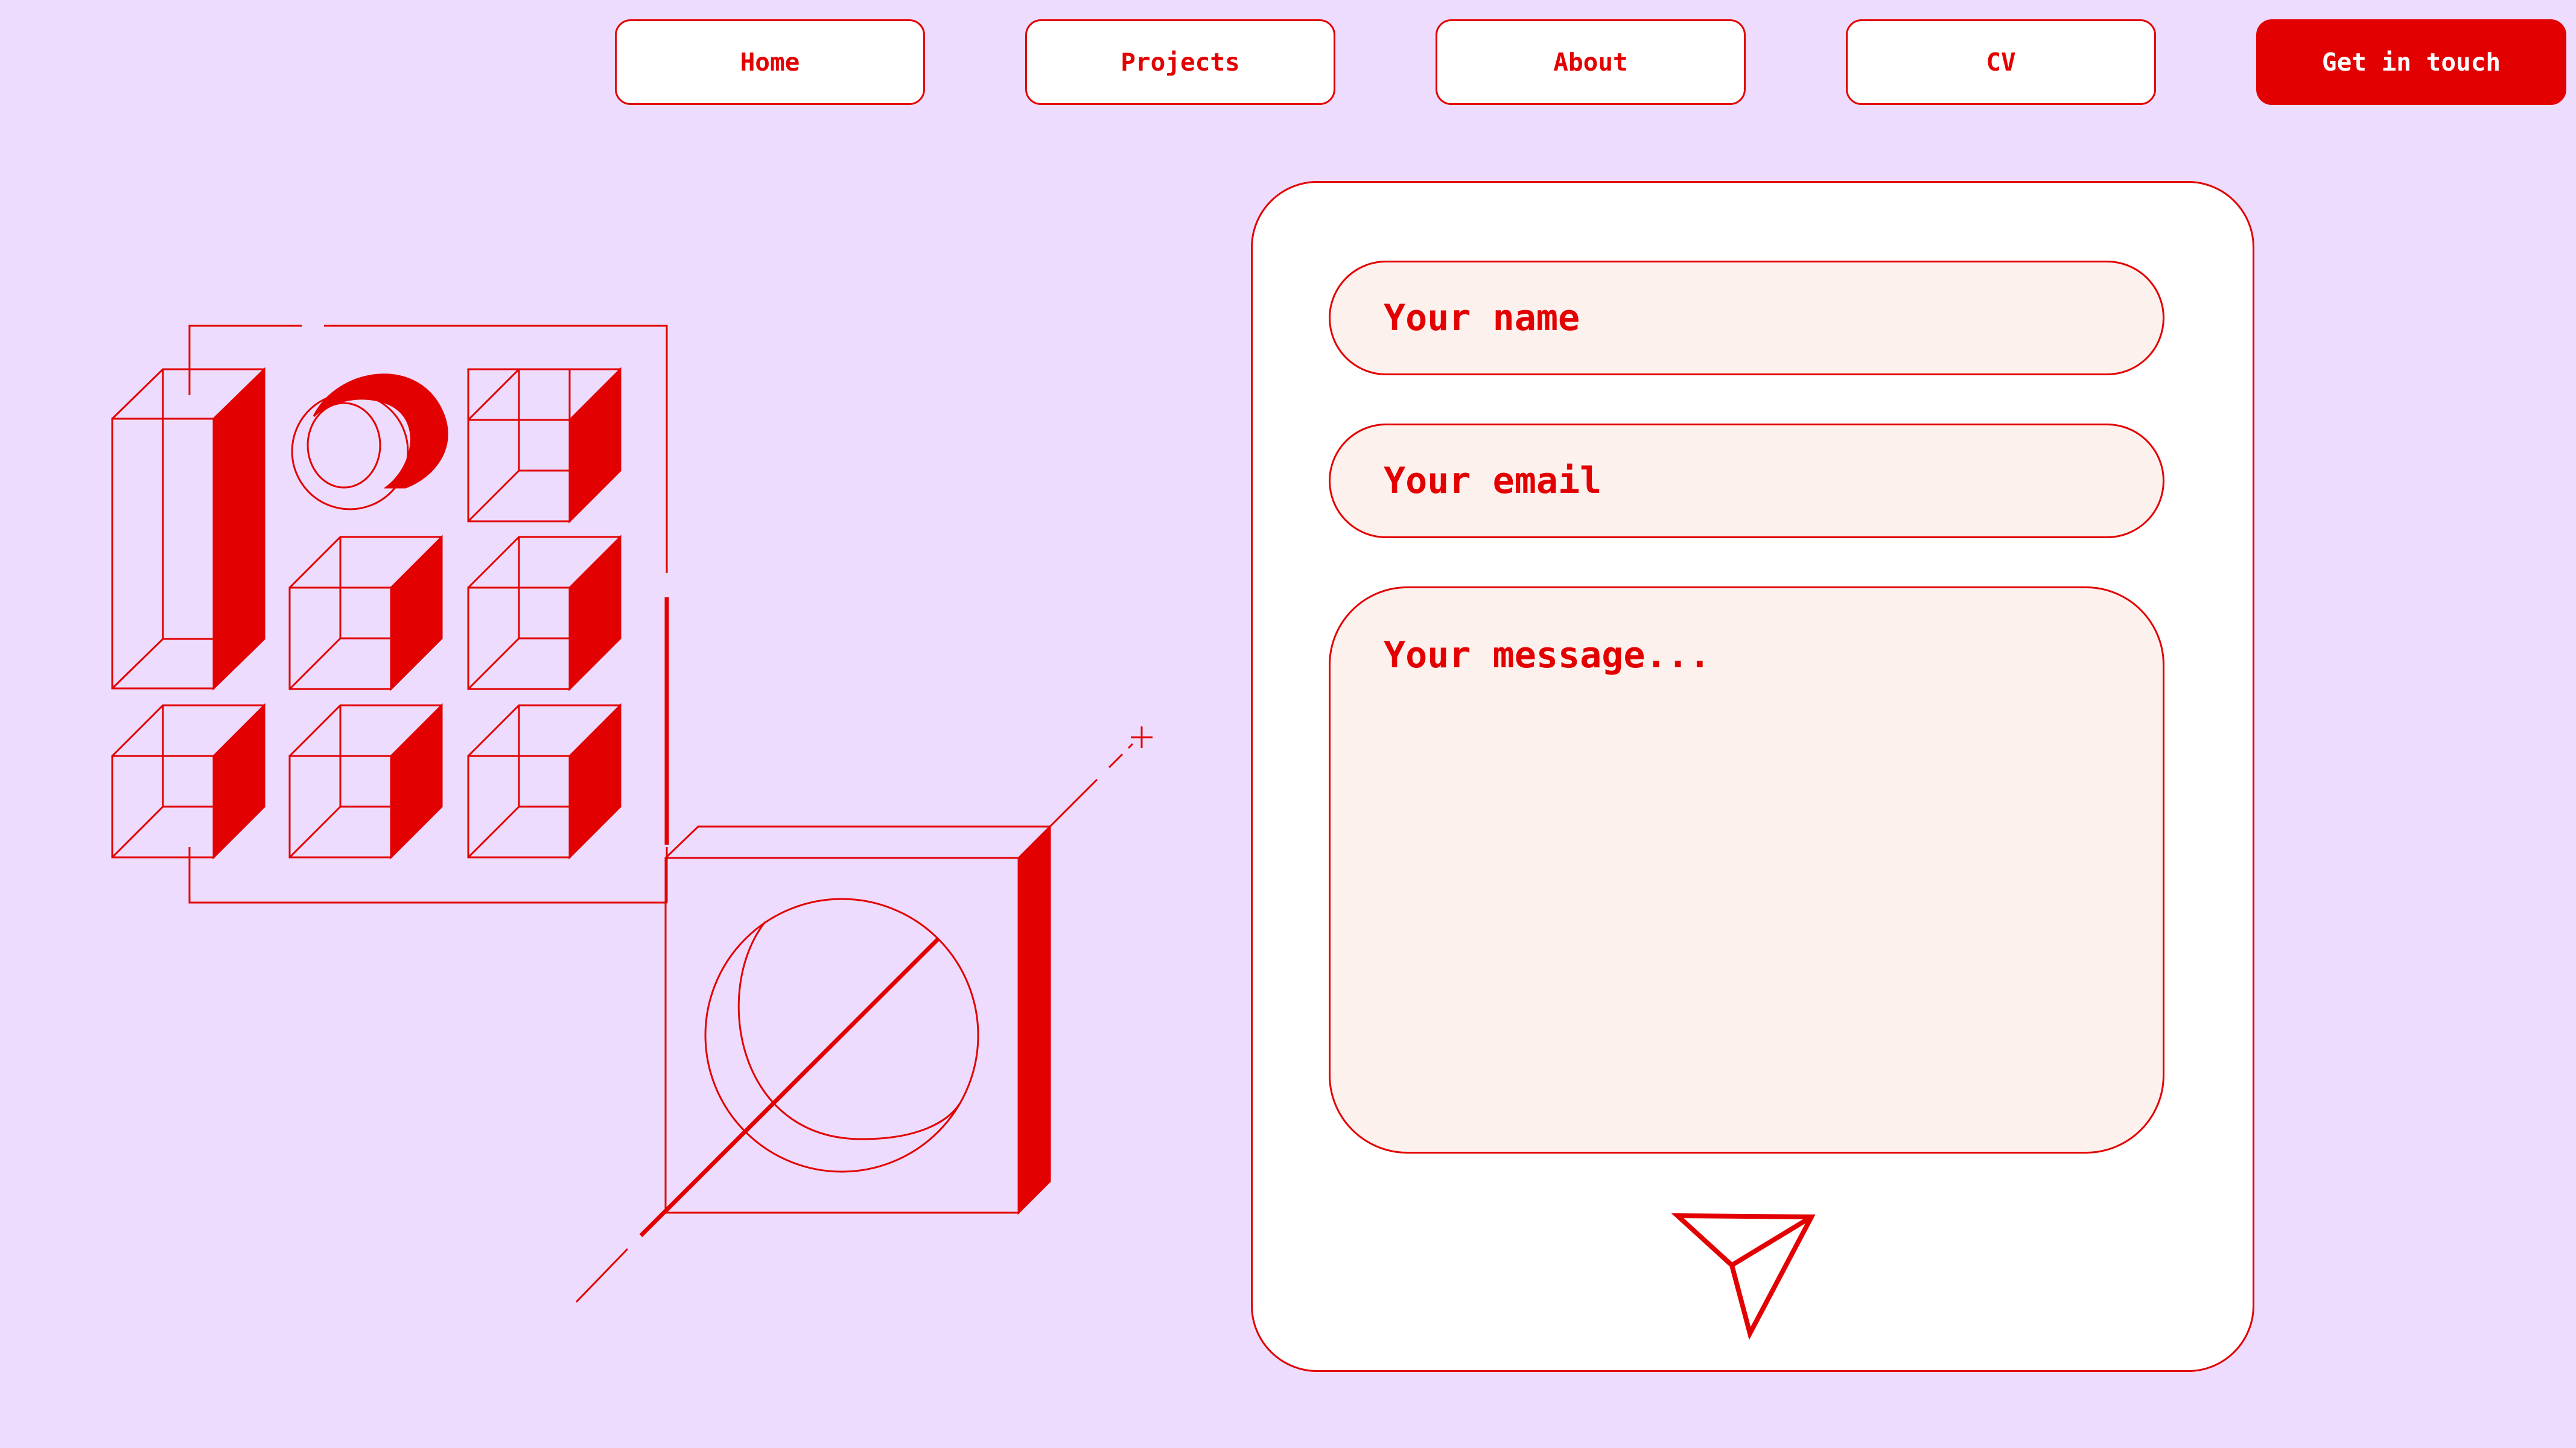  Describe the element at coordinates (1743, 1276) in the screenshot. I see `paper-plane-icon` at that location.